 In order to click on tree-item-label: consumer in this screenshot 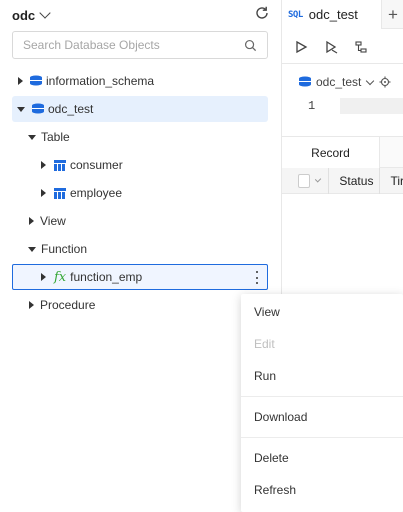, I will do `click(96, 165)`.